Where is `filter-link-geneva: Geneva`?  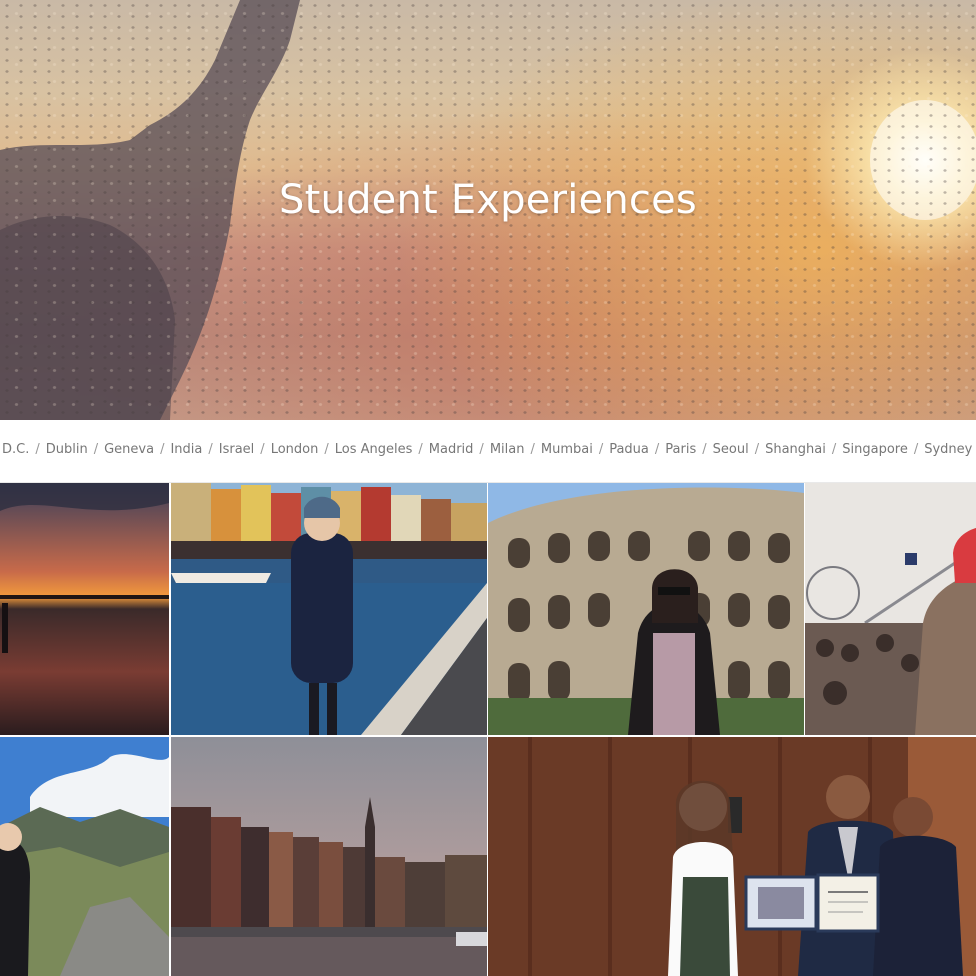
filter-link-geneva: Geneva is located at coordinates (129, 449).